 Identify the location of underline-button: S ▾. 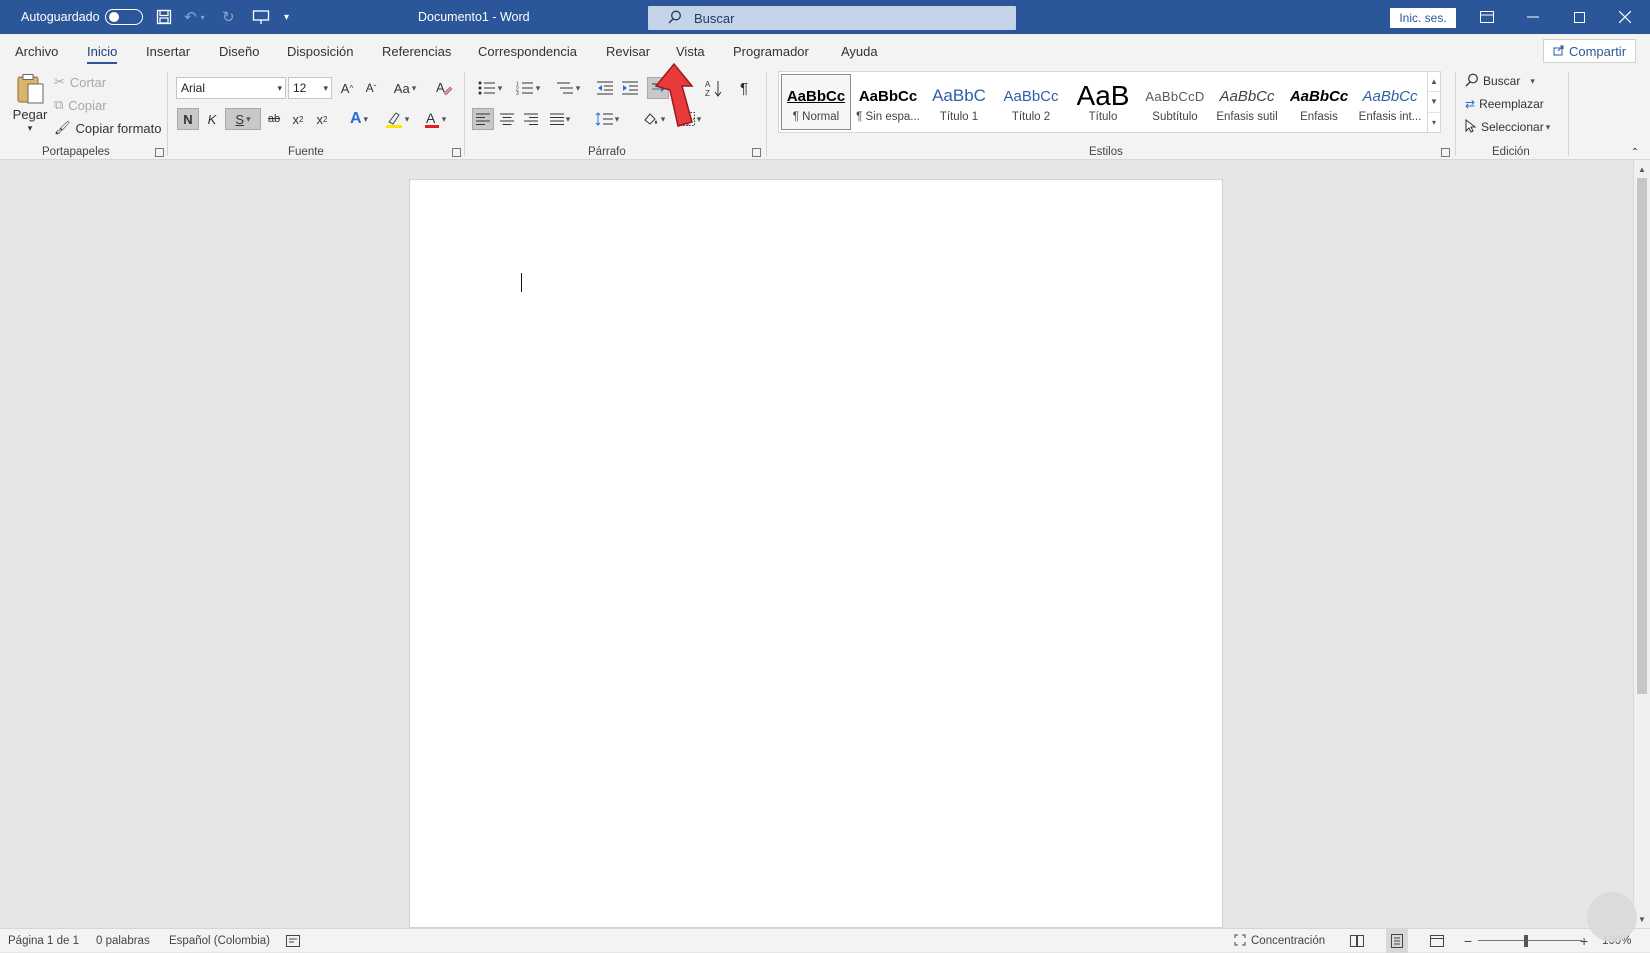
(243, 119).